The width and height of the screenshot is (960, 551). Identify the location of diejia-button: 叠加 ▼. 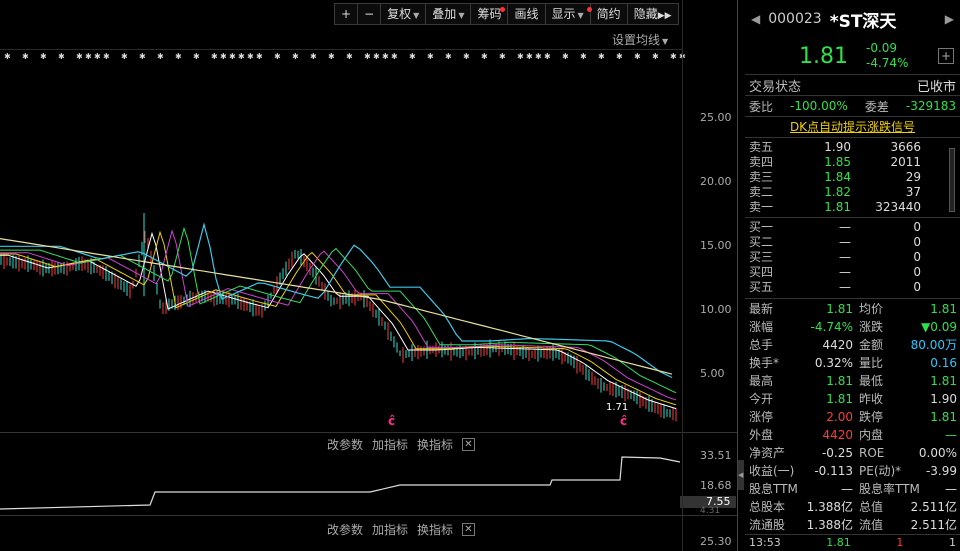
(449, 14).